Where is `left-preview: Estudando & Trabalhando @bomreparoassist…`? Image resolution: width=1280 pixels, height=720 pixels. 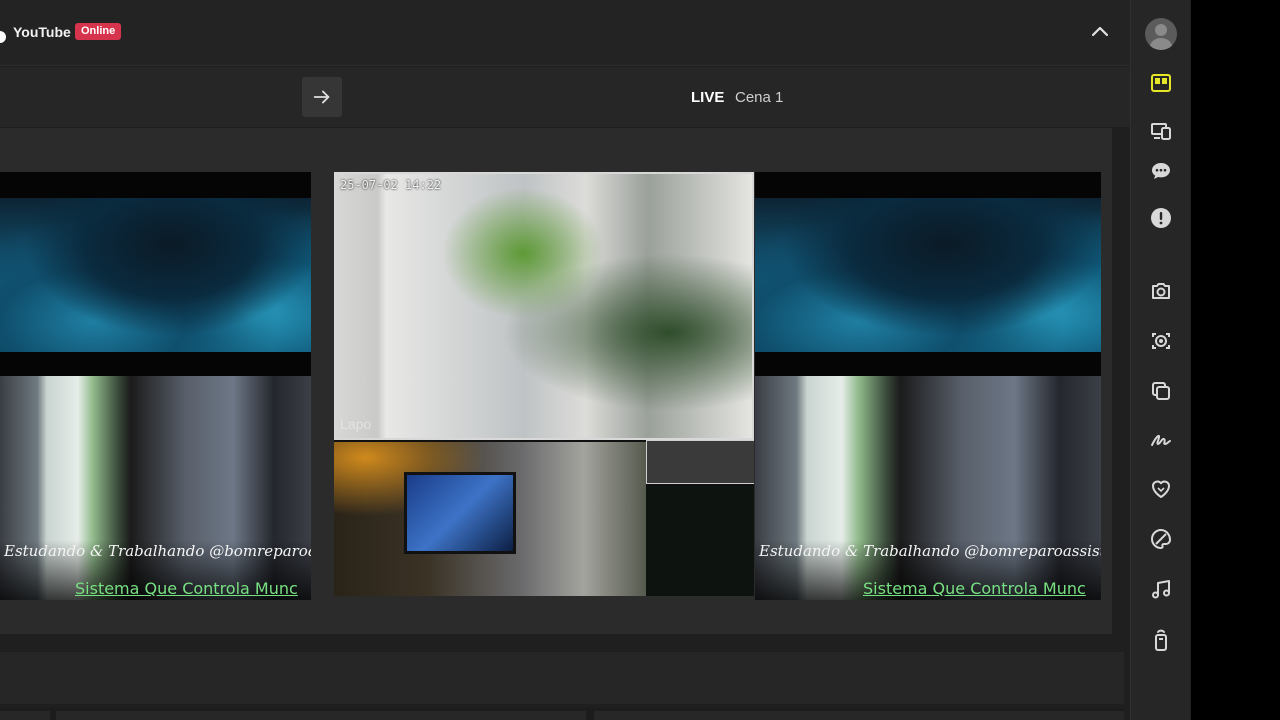
left-preview: Estudando & Trabalhando @bomreparoassist… is located at coordinates (155, 386).